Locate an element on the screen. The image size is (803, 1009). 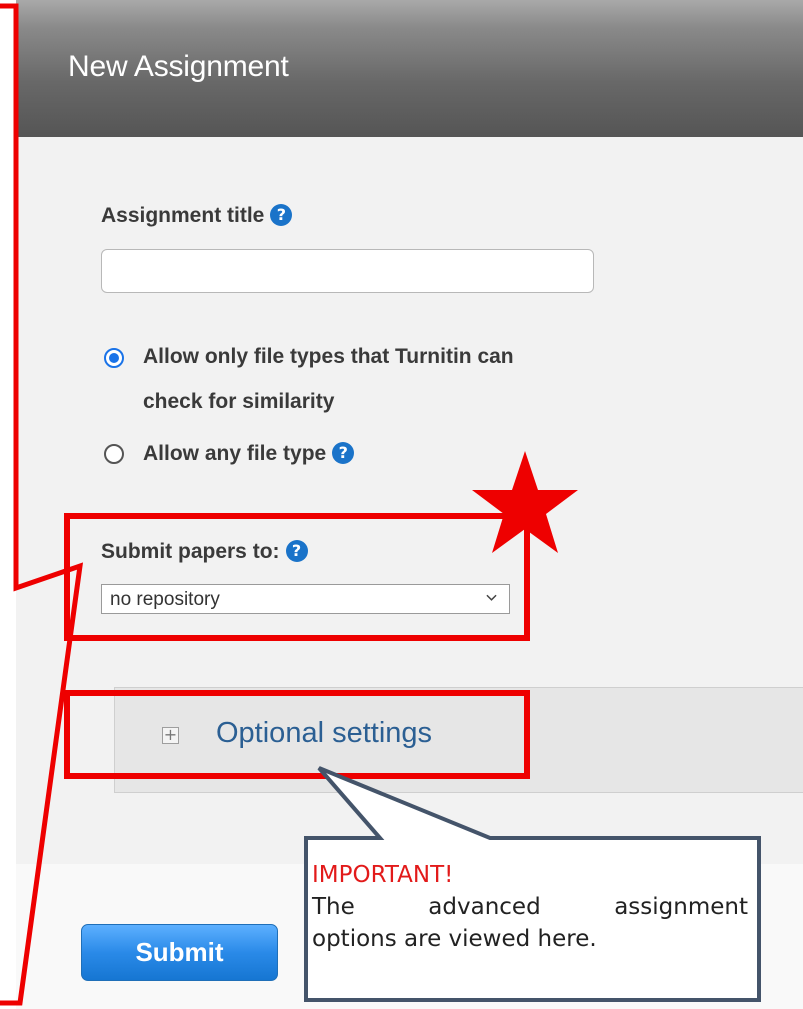
callout-line-1: The advanced assignment is located at coordinates (530, 907).